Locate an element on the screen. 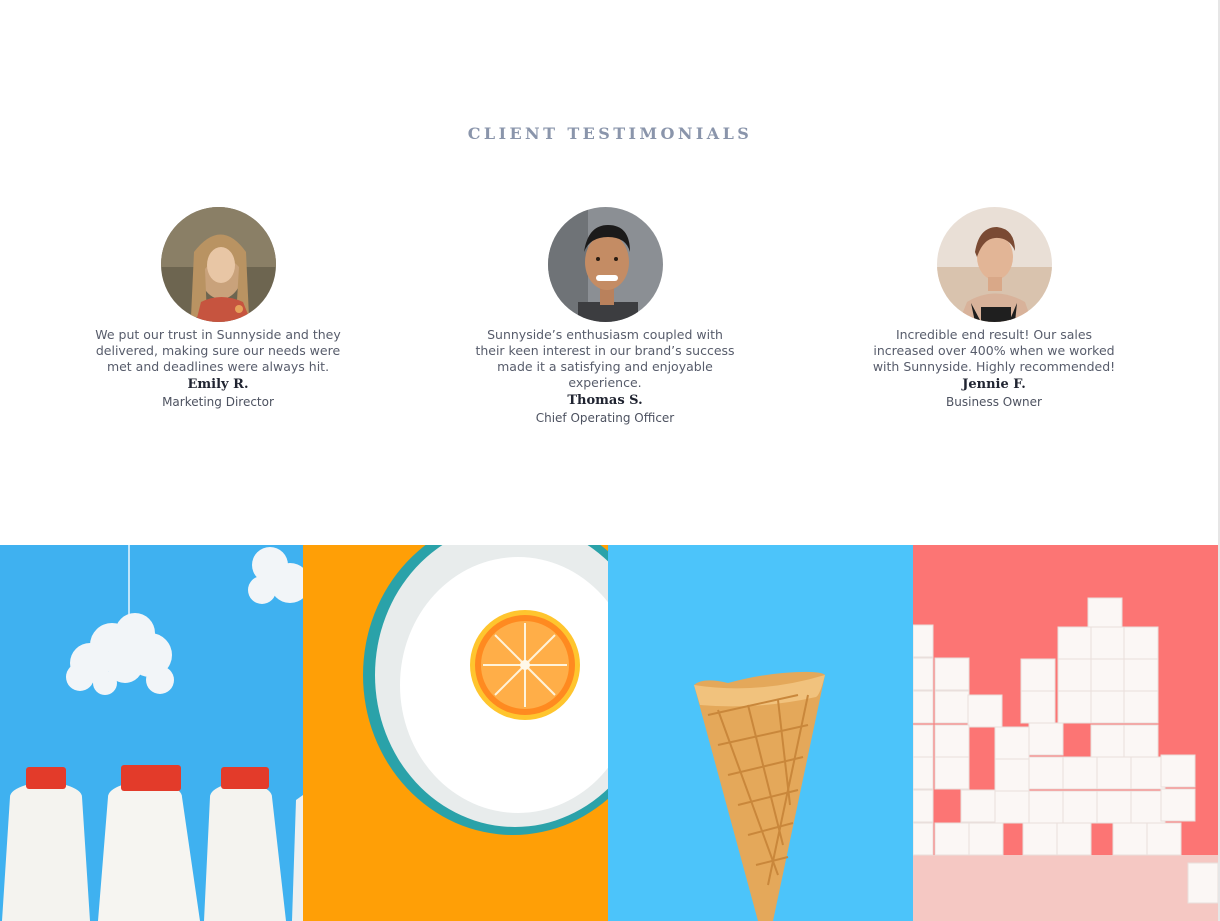 The height and width of the screenshot is (921, 1220). avatar-emily is located at coordinates (218, 264).